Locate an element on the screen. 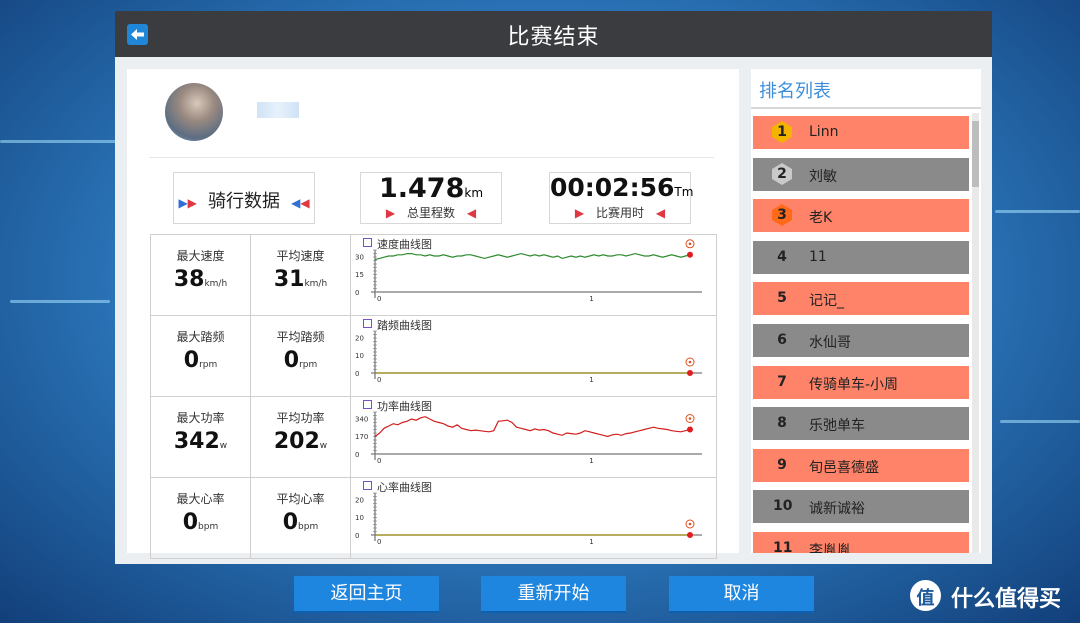 This screenshot has width=1080, height=623. distance-box: 1.478km ▶ 总里程数 ◀ is located at coordinates (431, 198).